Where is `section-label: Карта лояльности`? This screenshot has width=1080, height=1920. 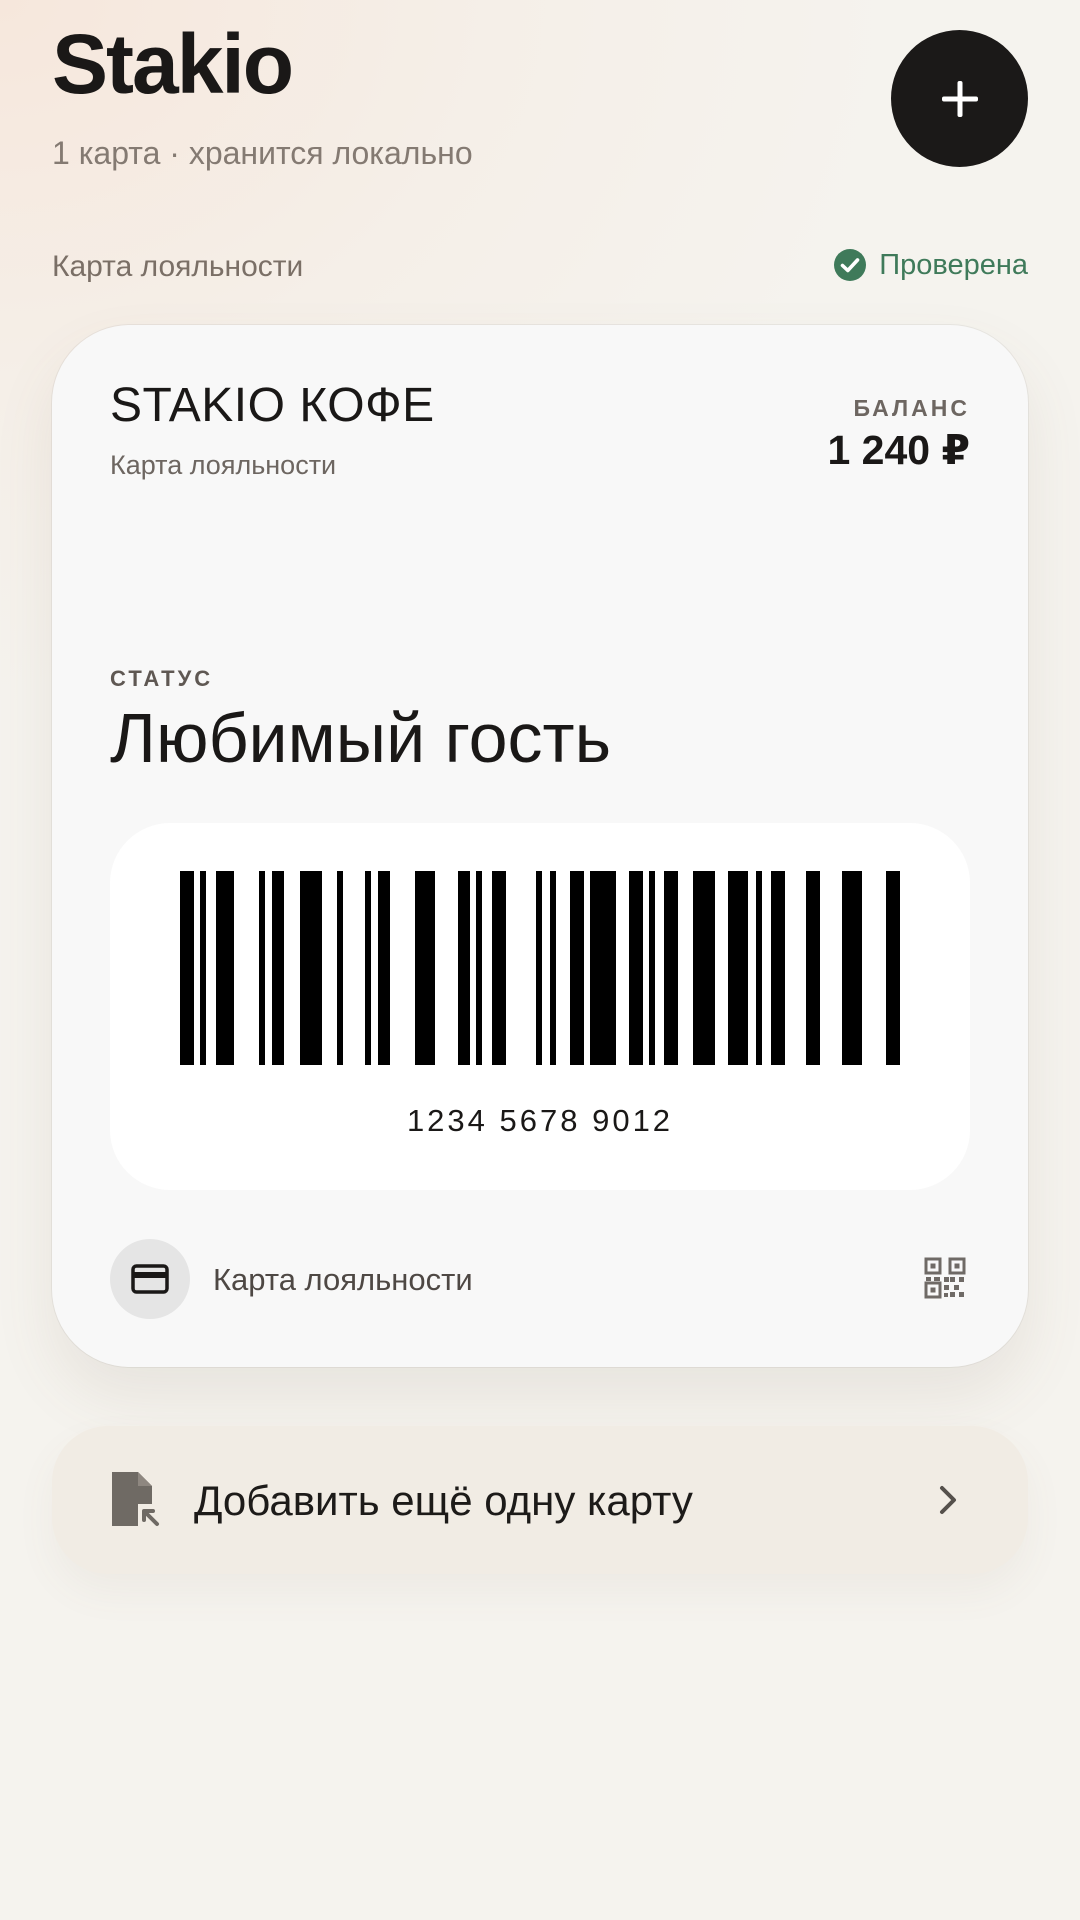
section-label: Карта лояльности is located at coordinates (178, 266).